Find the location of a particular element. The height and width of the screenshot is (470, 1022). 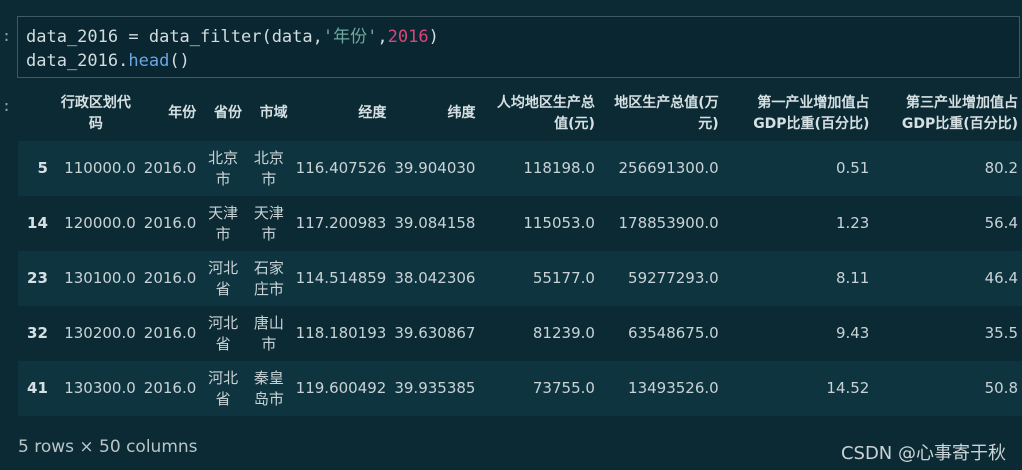

table-cell: 73755.0 is located at coordinates (539, 388).